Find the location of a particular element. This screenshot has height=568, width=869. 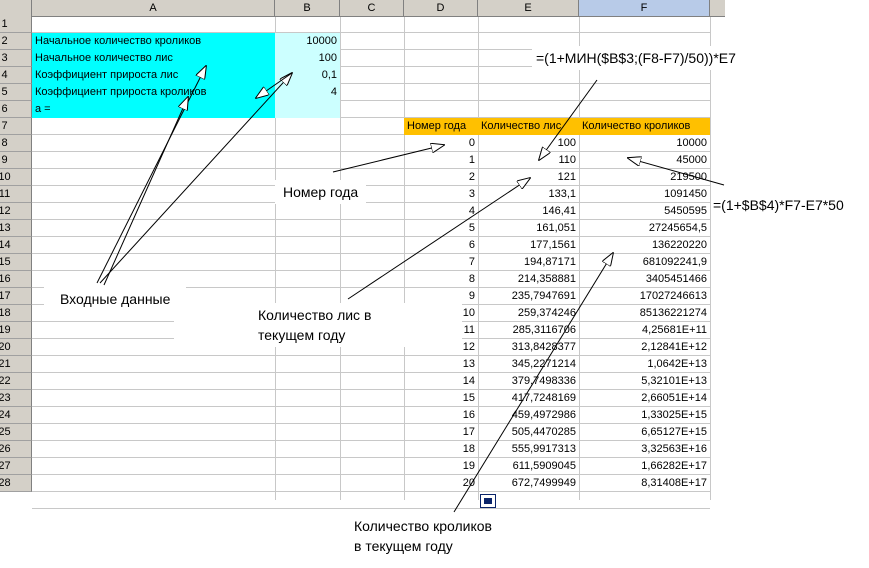

row-header: 10 is located at coordinates (16, 177).